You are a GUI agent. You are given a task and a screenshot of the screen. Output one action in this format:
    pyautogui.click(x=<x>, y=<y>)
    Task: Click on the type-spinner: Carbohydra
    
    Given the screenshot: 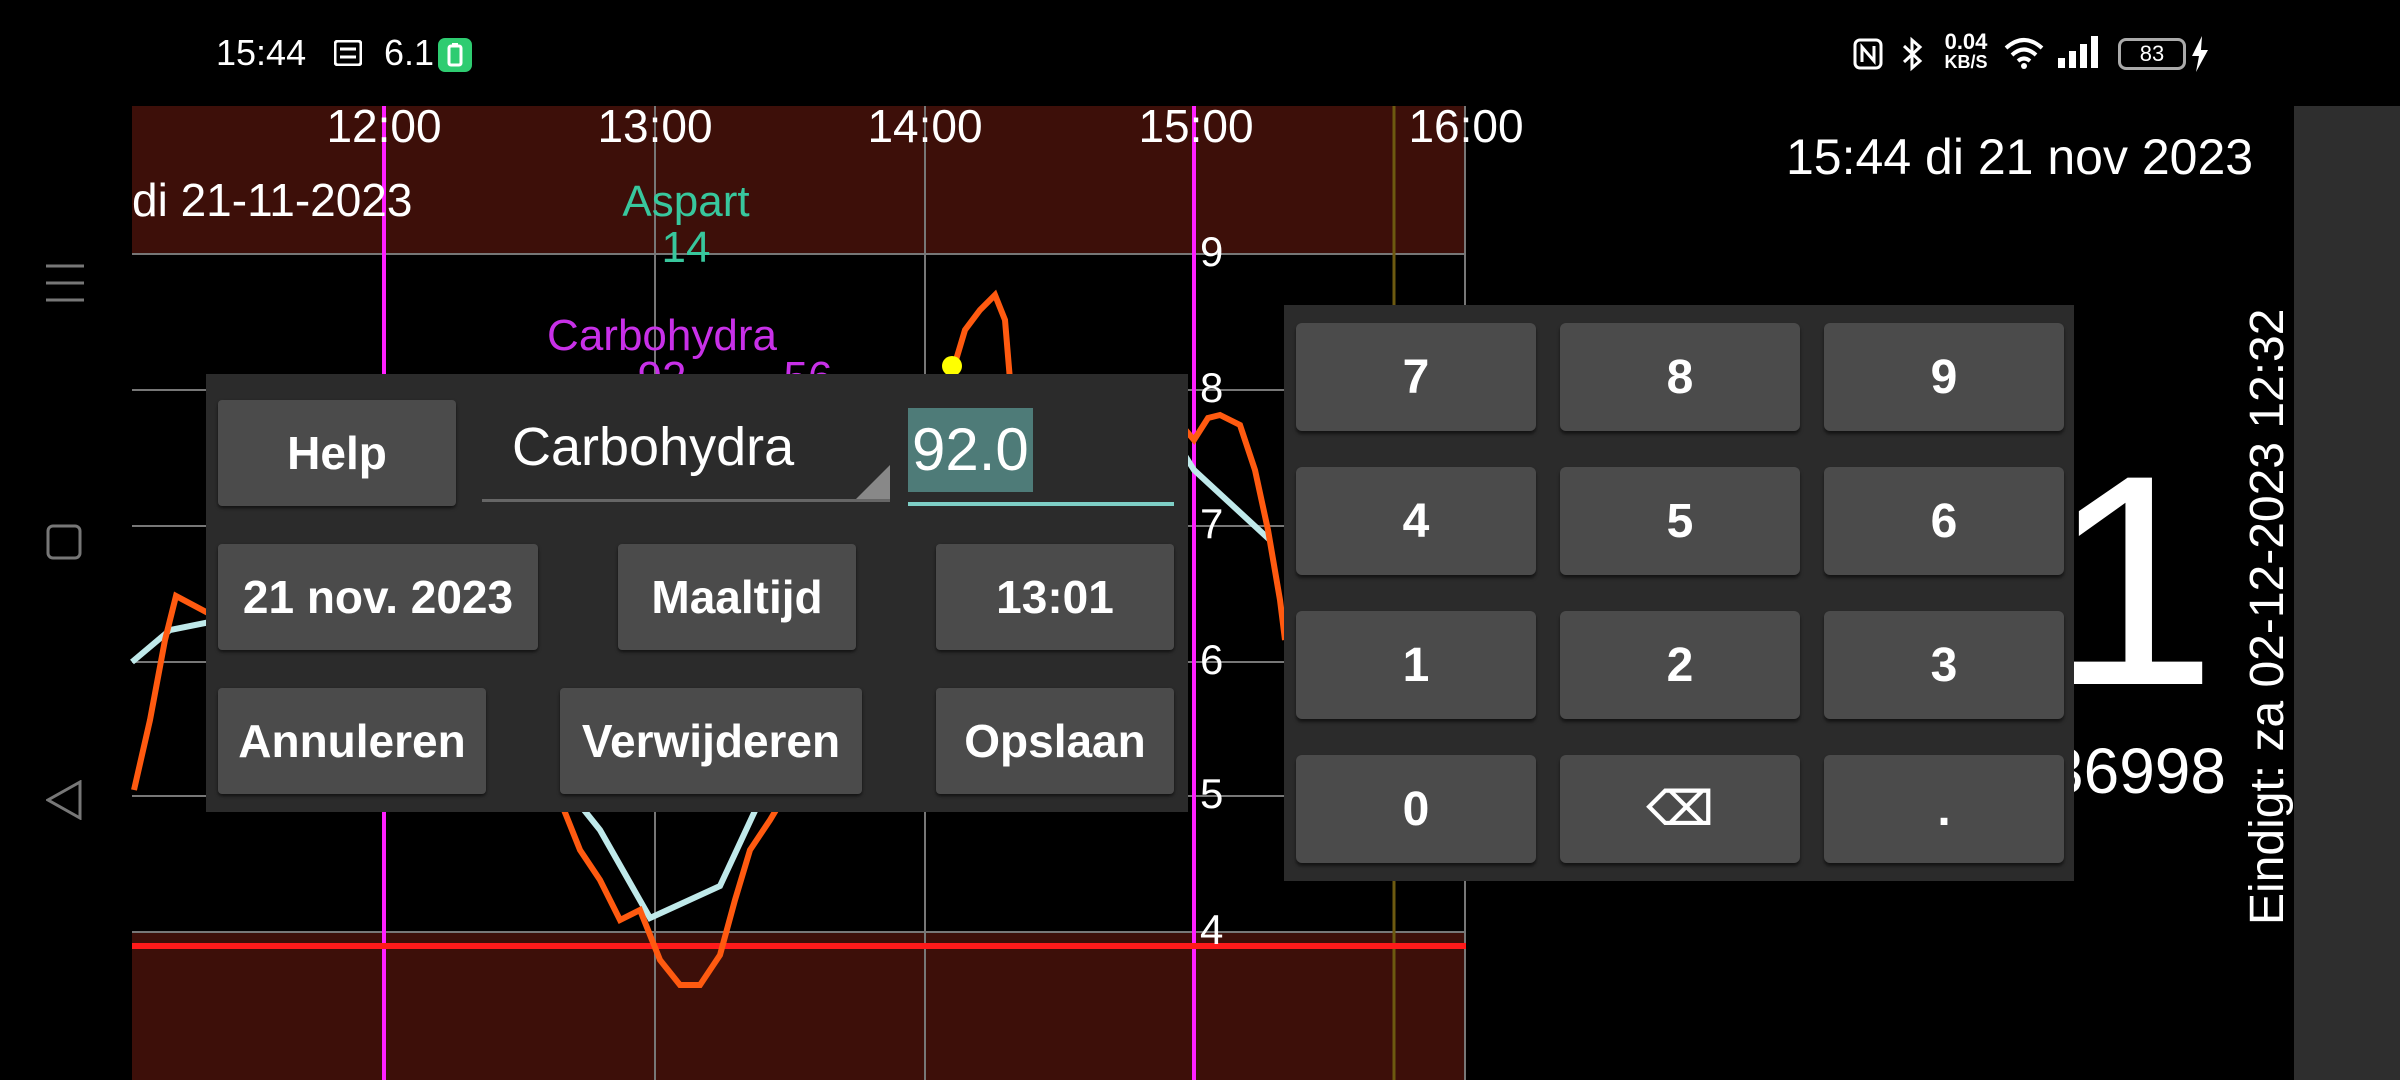 What is the action you would take?
    pyautogui.click(x=686, y=448)
    